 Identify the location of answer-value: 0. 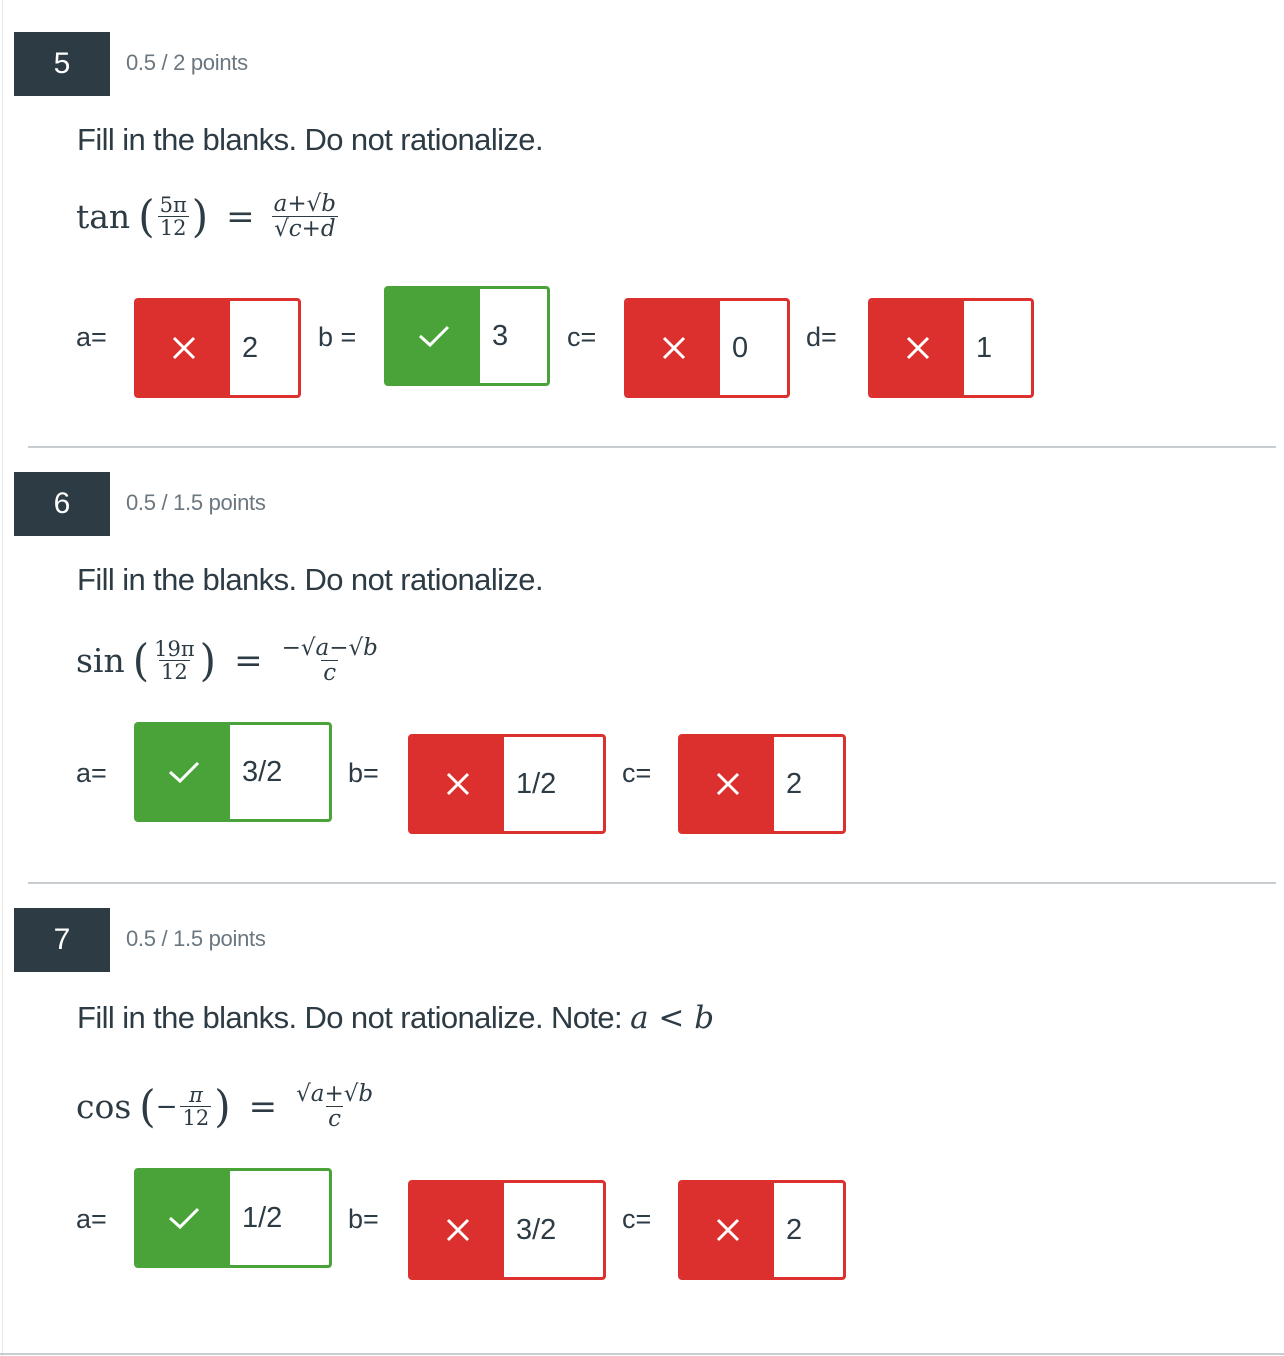
(740, 347).